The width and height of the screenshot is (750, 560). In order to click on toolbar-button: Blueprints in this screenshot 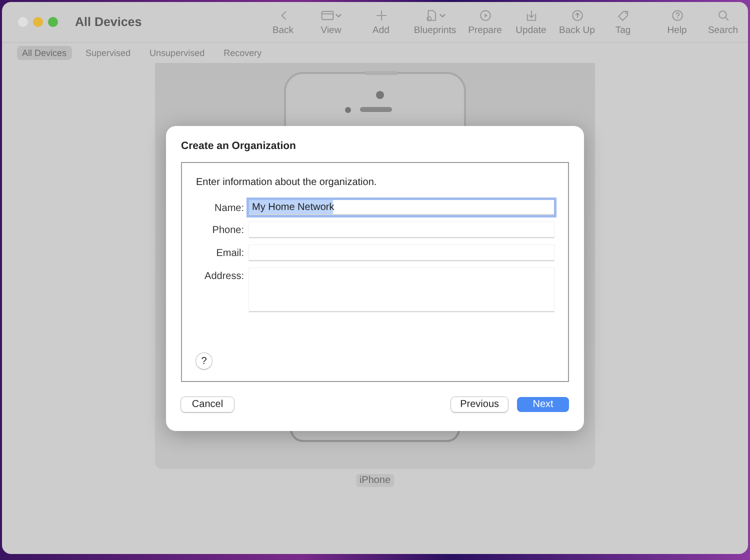, I will do `click(435, 22)`.